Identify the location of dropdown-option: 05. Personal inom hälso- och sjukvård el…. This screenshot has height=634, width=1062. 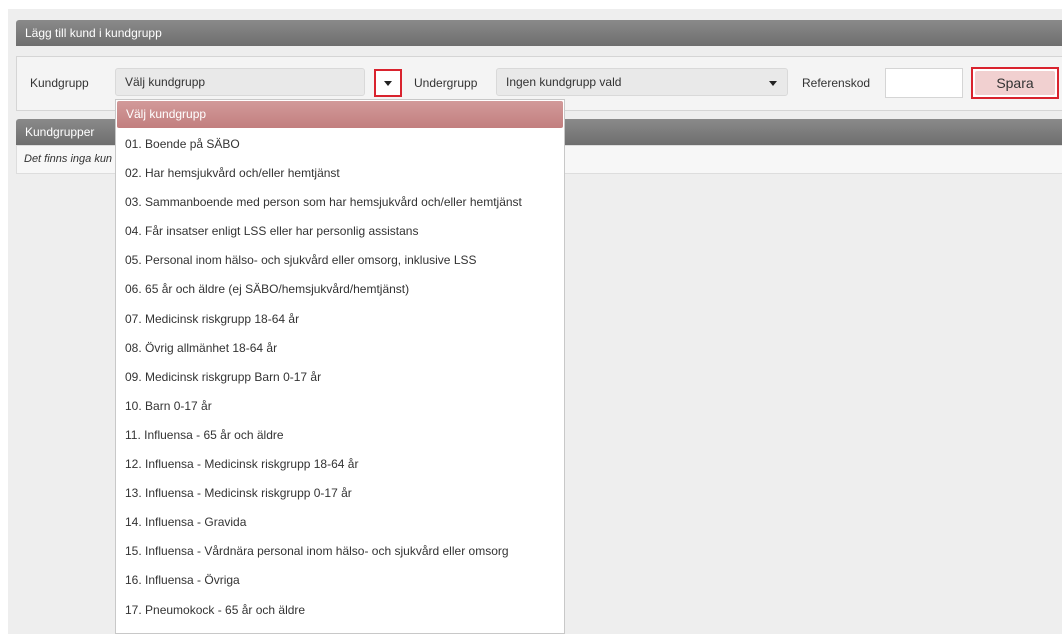
(340, 260).